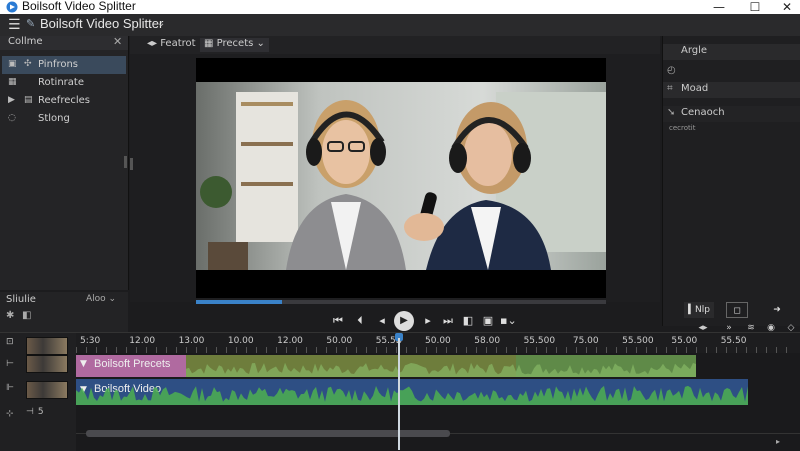 This screenshot has width=800, height=451. I want to click on minimize-button: —, so click(719, 7).